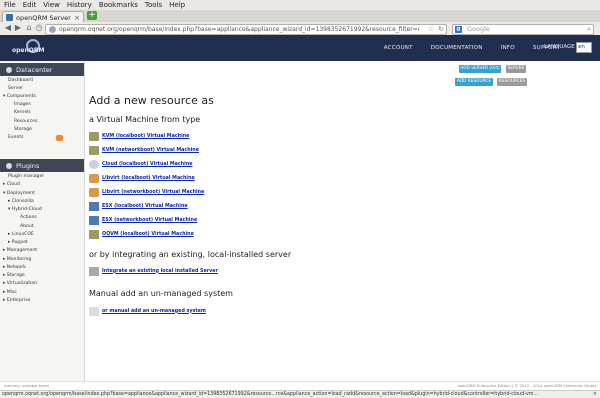  Describe the element at coordinates (52, 29) in the screenshot. I see `site-identity-icon` at that location.